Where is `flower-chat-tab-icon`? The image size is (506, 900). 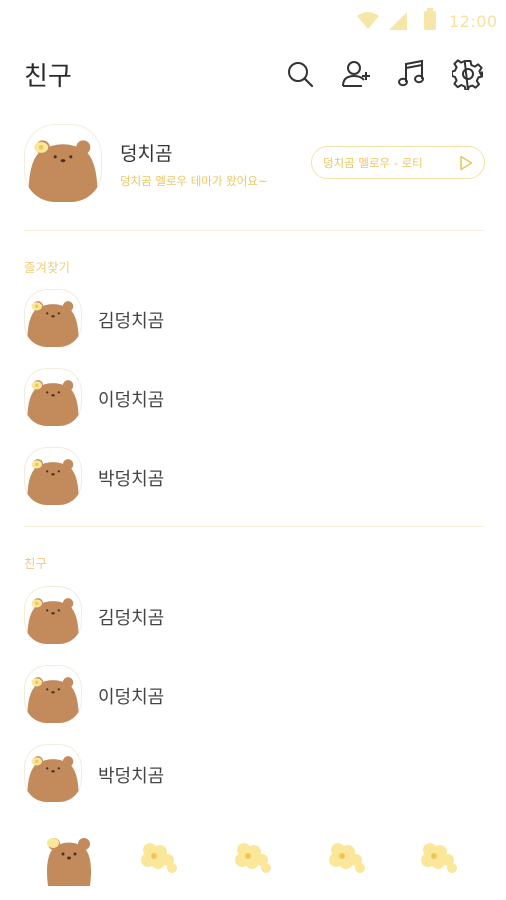 flower-chat-tab-icon is located at coordinates (167, 860).